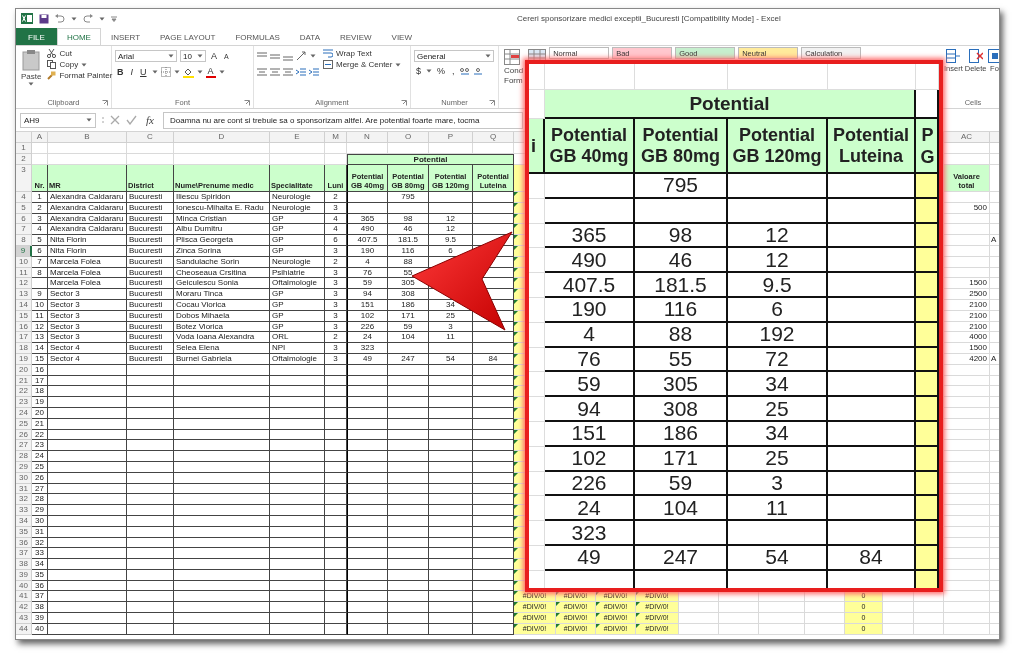 The height and width of the screenshot is (653, 1024). What do you see at coordinates (24, 392) in the screenshot?
I see `row-header: 22` at bounding box center [24, 392].